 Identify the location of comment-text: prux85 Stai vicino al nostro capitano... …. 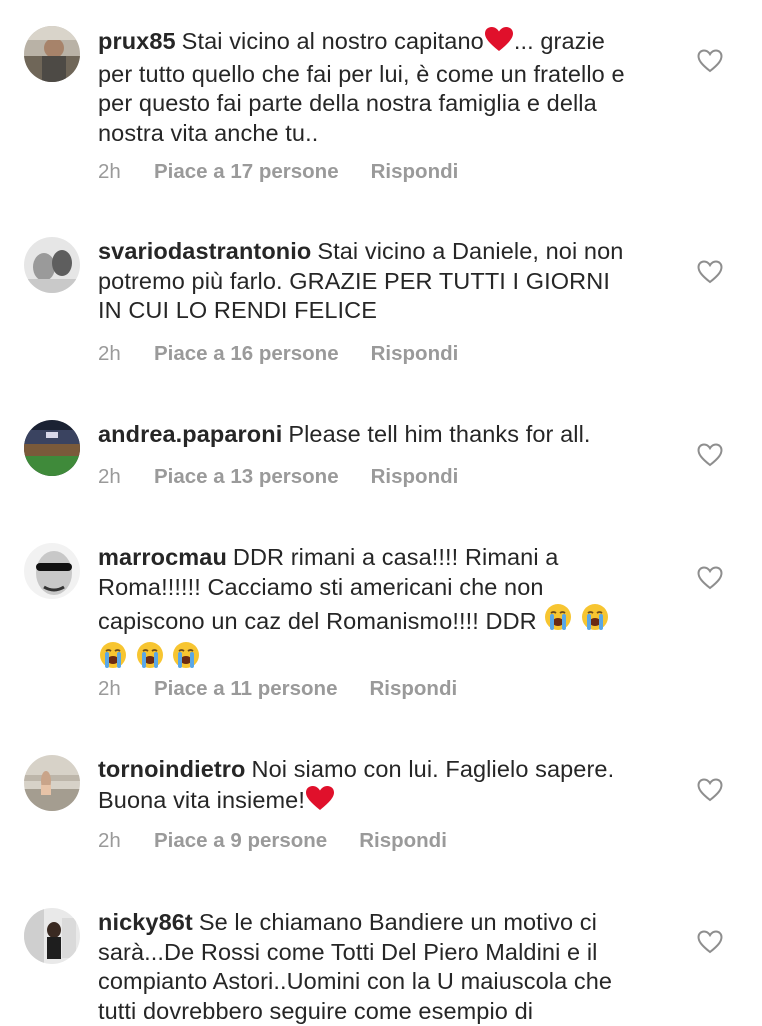
(368, 87).